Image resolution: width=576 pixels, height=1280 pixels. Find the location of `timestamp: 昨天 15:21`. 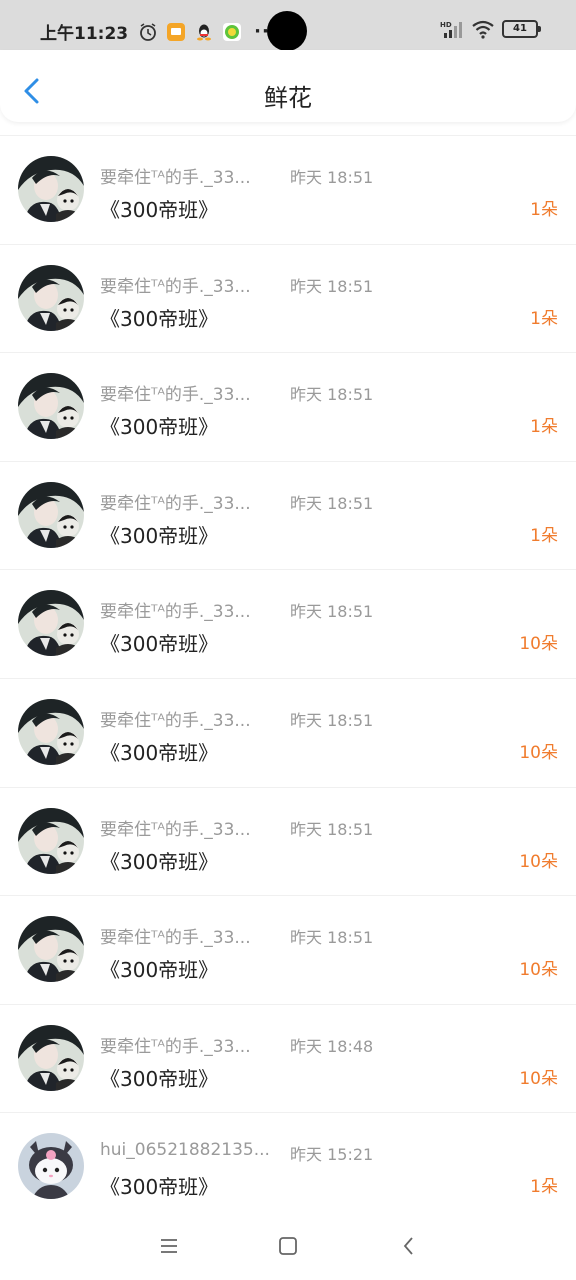

timestamp: 昨天 15:21 is located at coordinates (332, 1155).